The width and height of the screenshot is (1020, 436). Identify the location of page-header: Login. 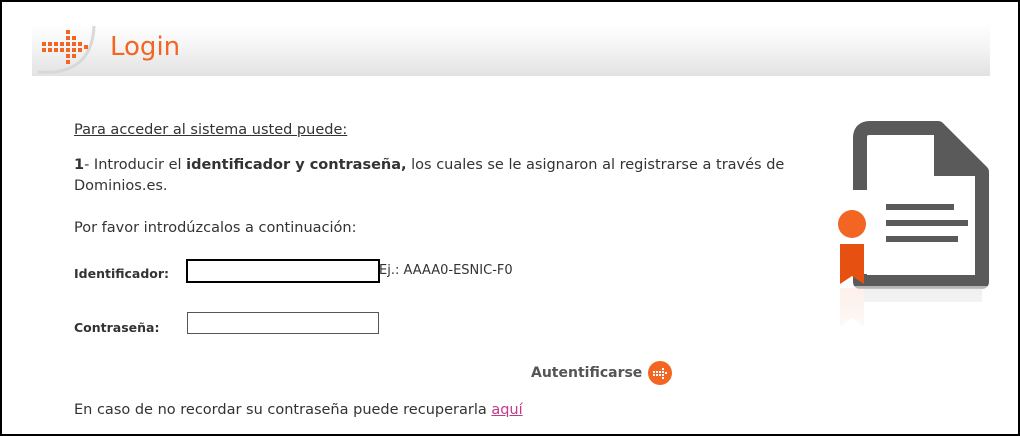
(511, 50).